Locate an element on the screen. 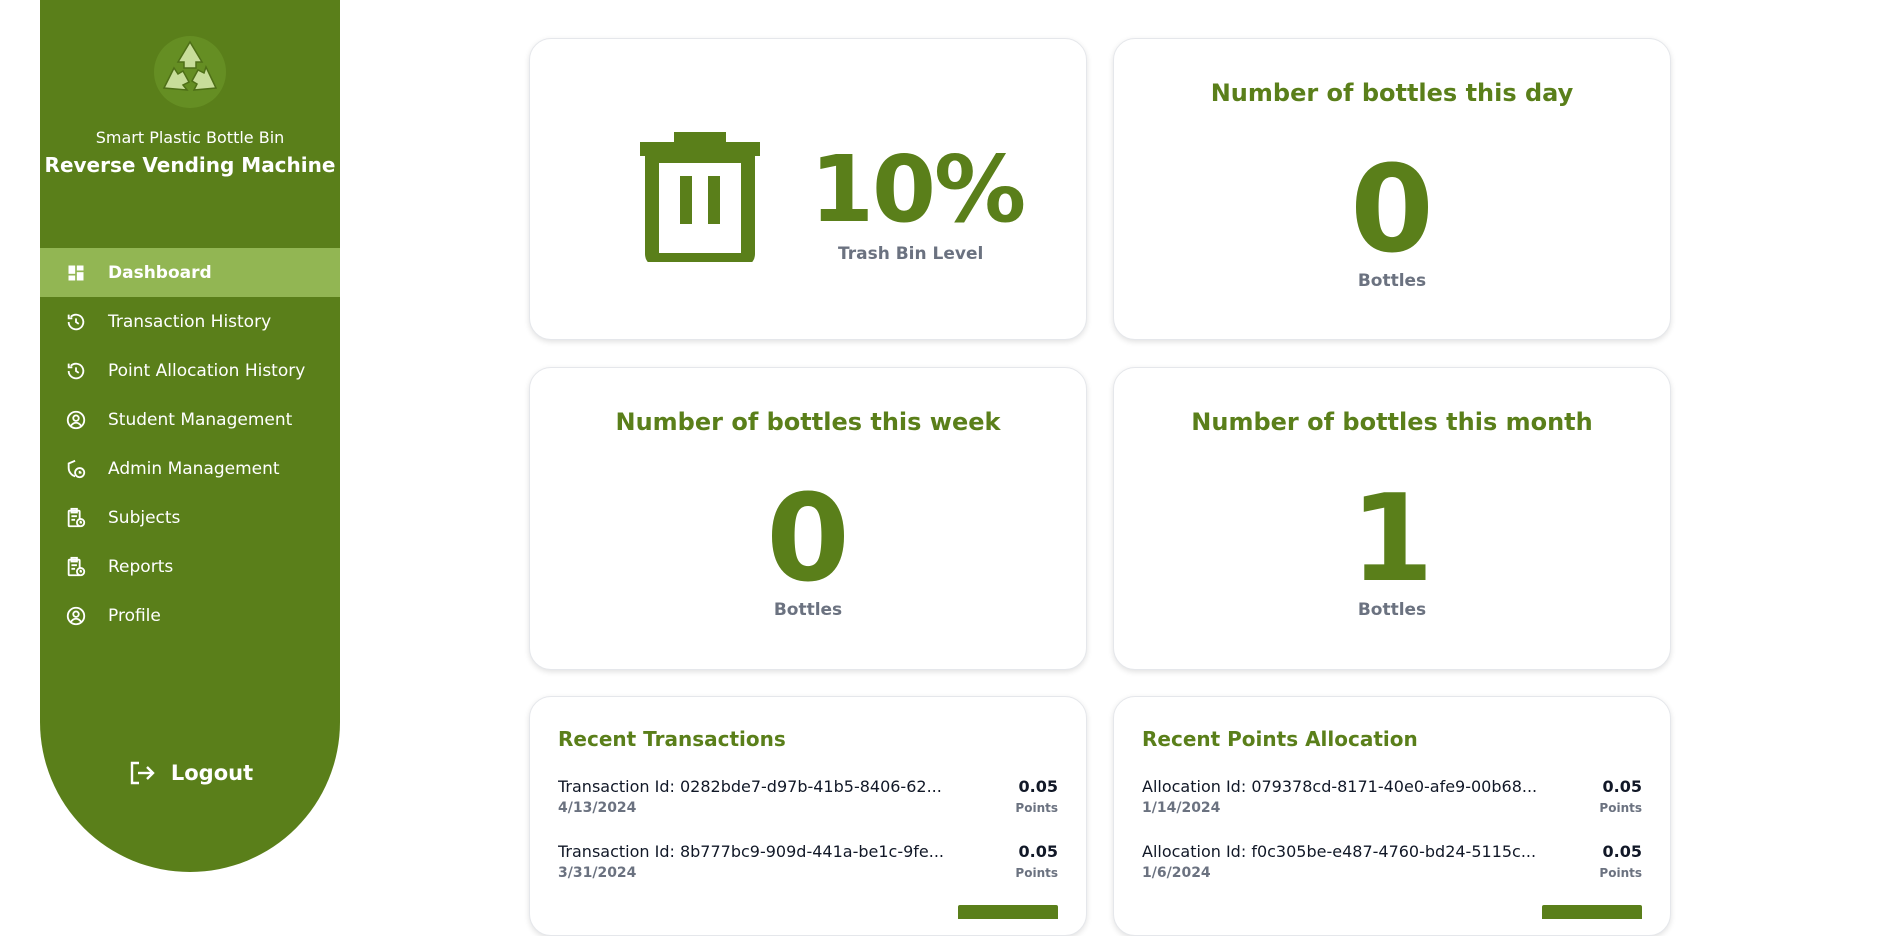  sidebar-item-subjects: Subjects is located at coordinates (190, 517).